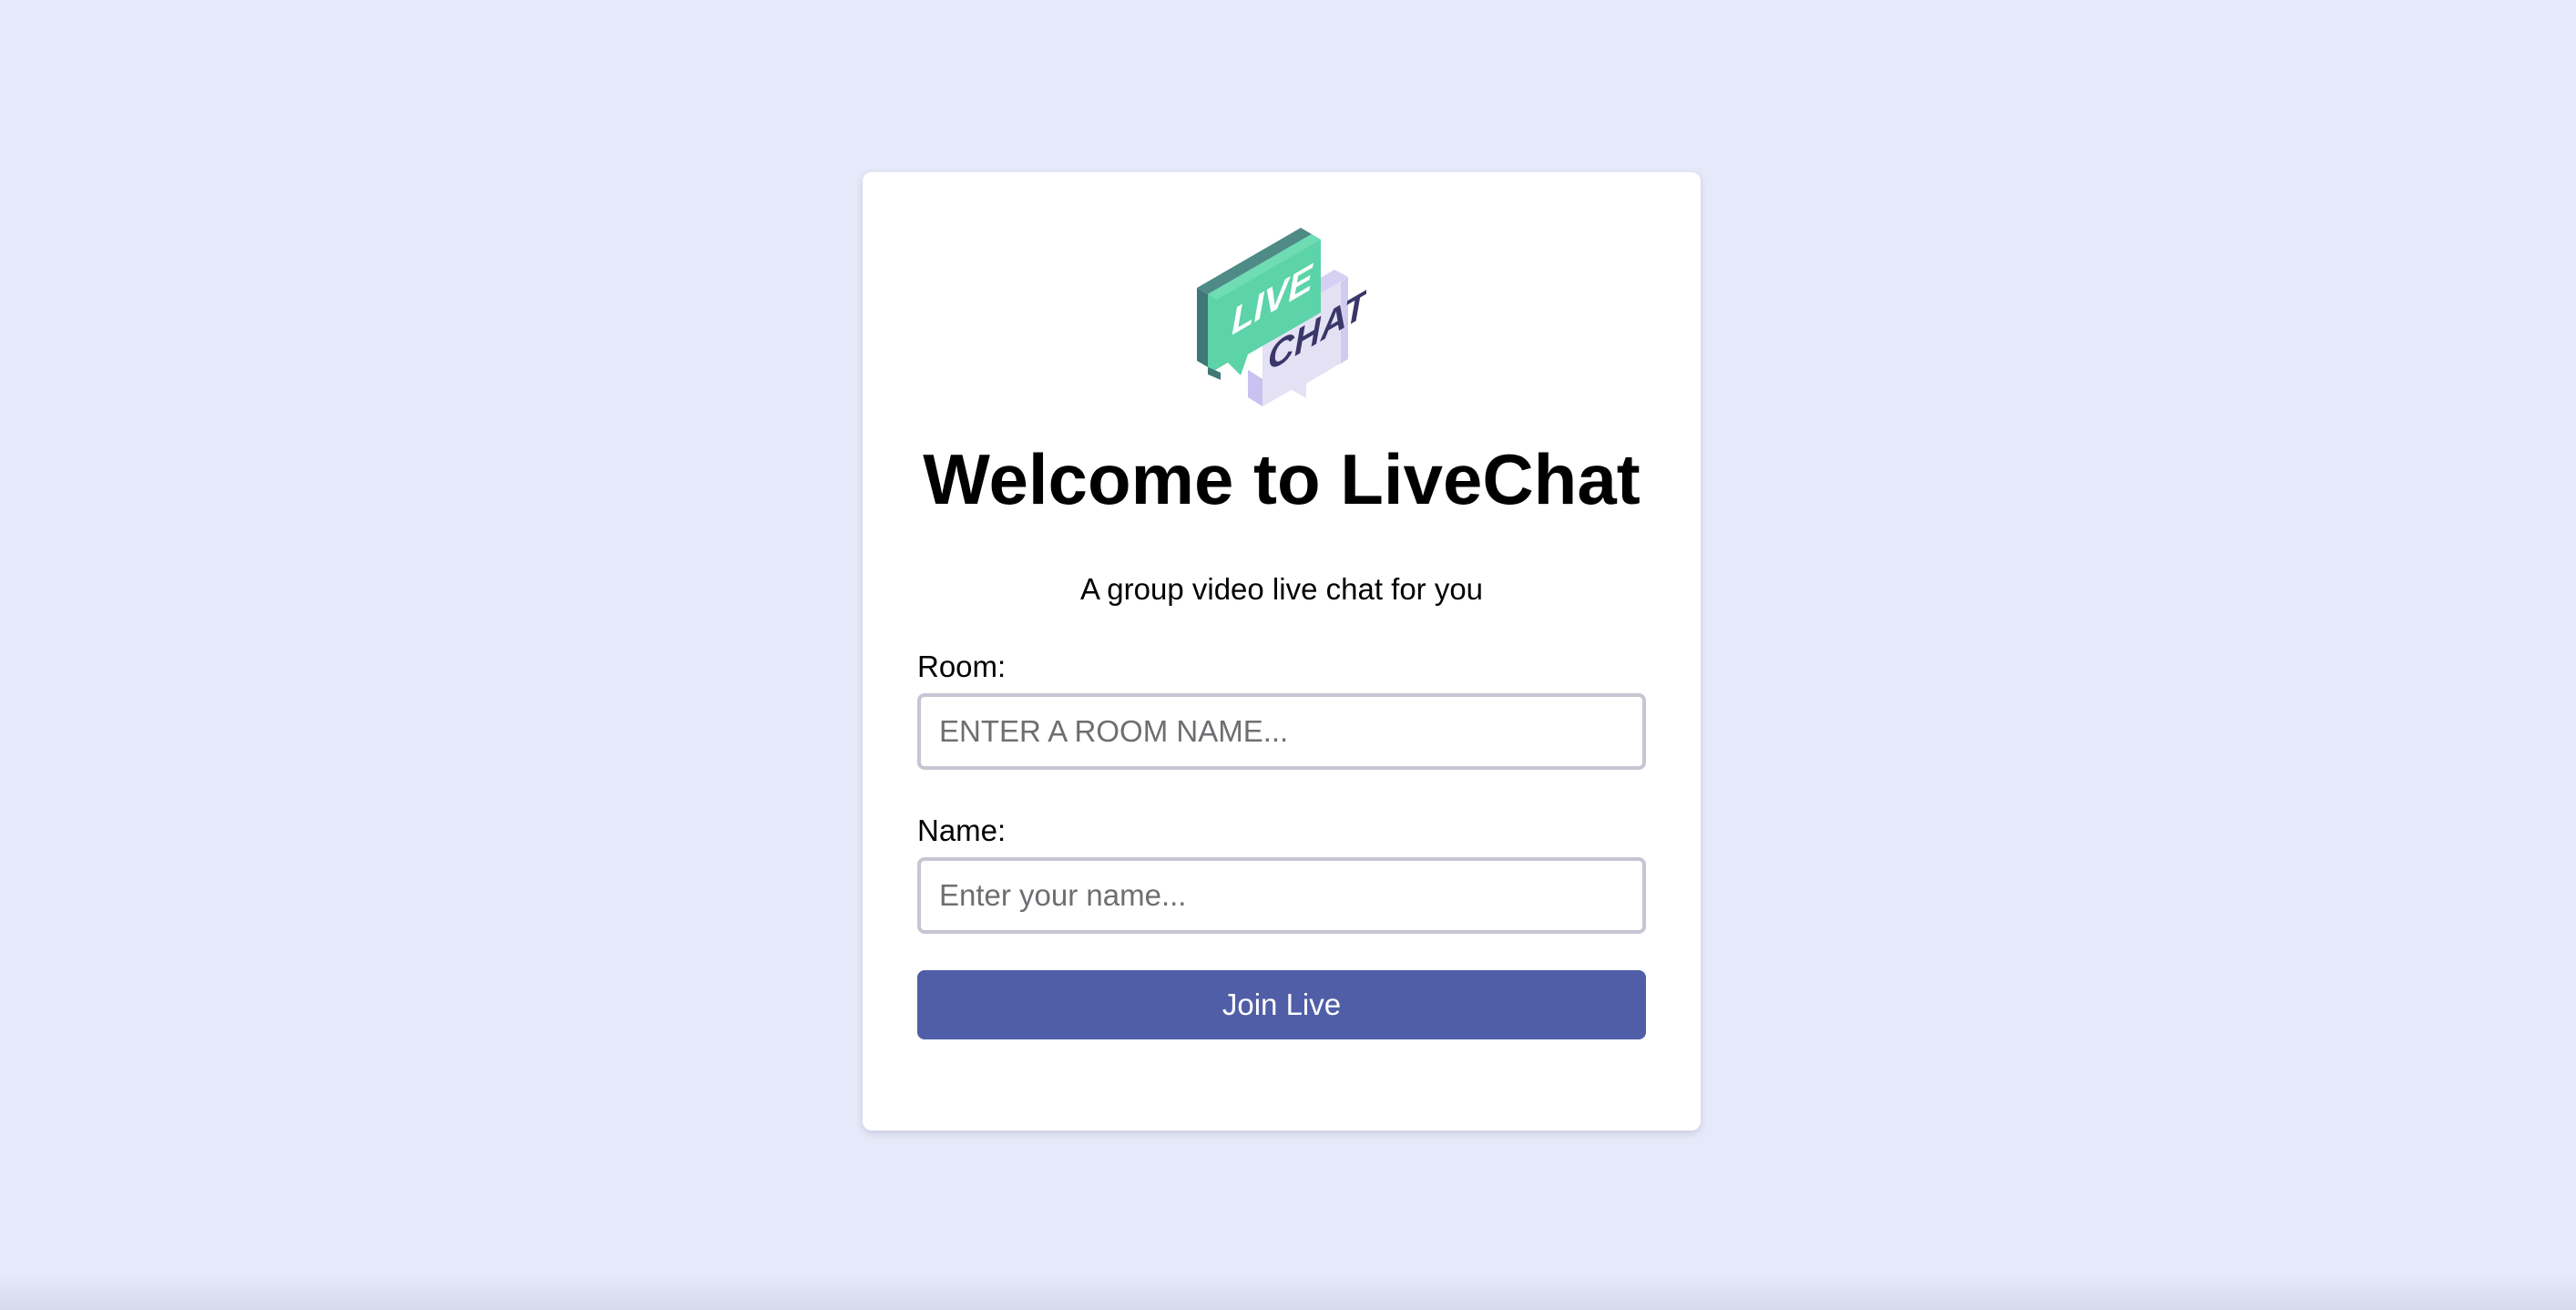 The height and width of the screenshot is (1310, 2576). I want to click on room-label: Room:, so click(962, 666).